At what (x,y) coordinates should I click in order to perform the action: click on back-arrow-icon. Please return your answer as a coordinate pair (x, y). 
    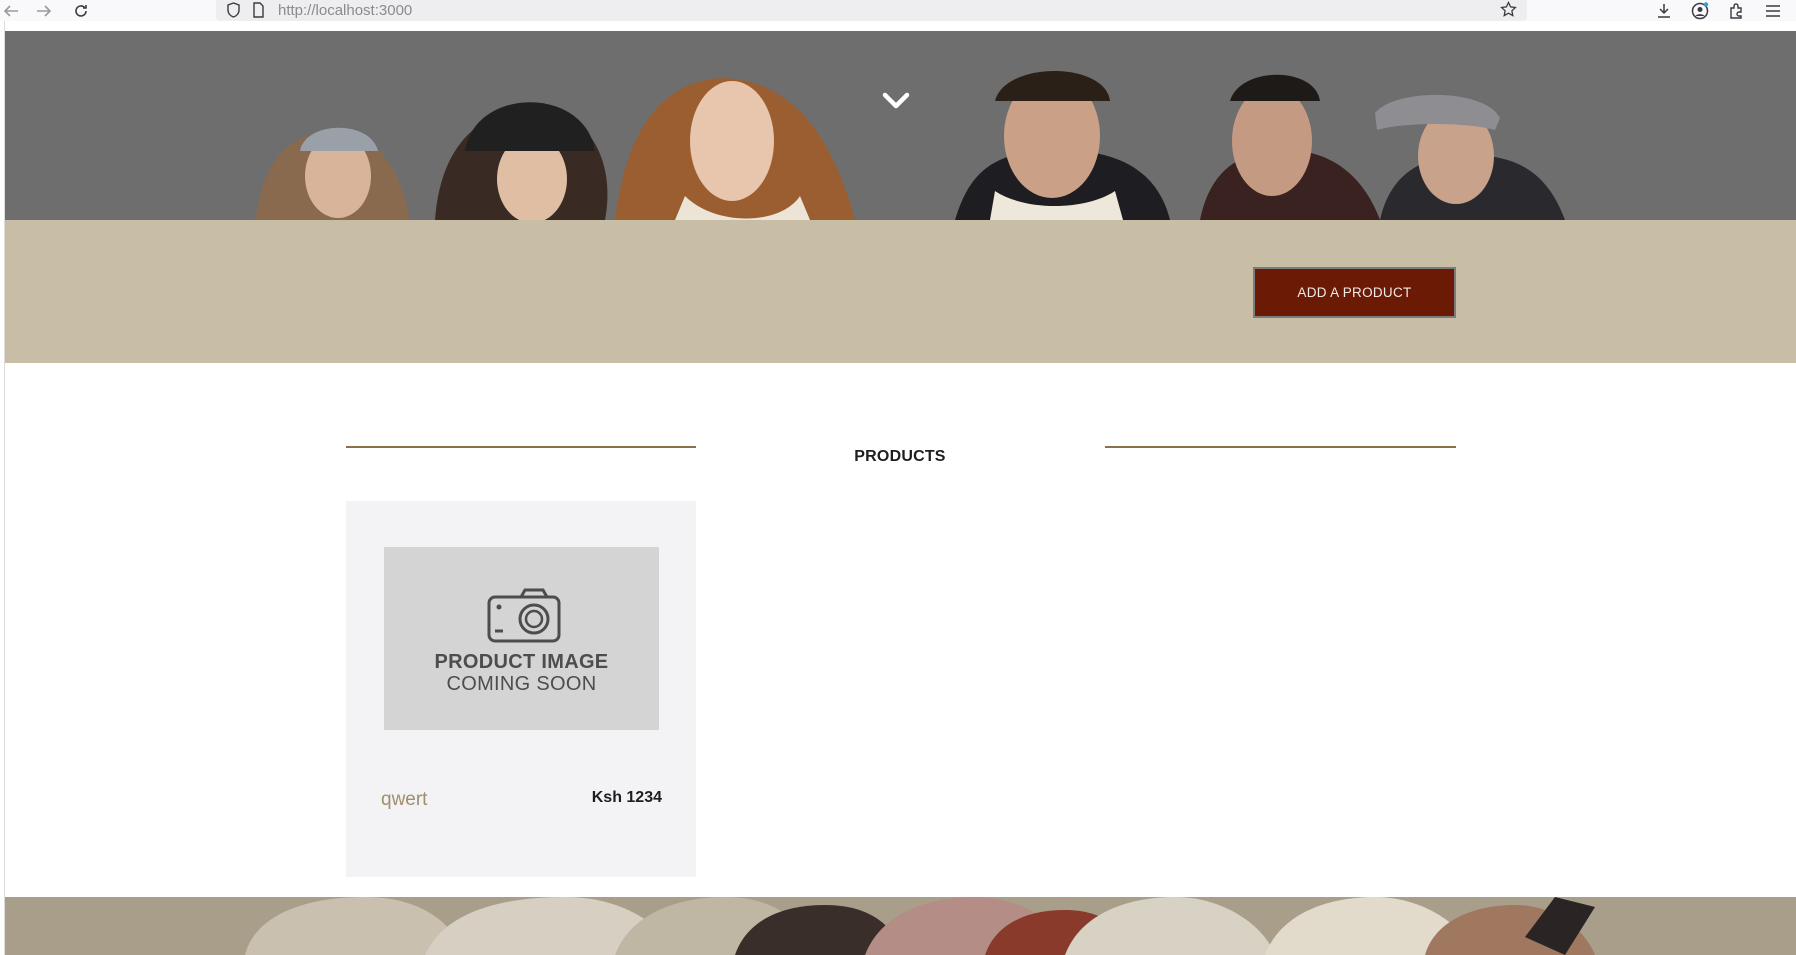
    Looking at the image, I should click on (11, 10).